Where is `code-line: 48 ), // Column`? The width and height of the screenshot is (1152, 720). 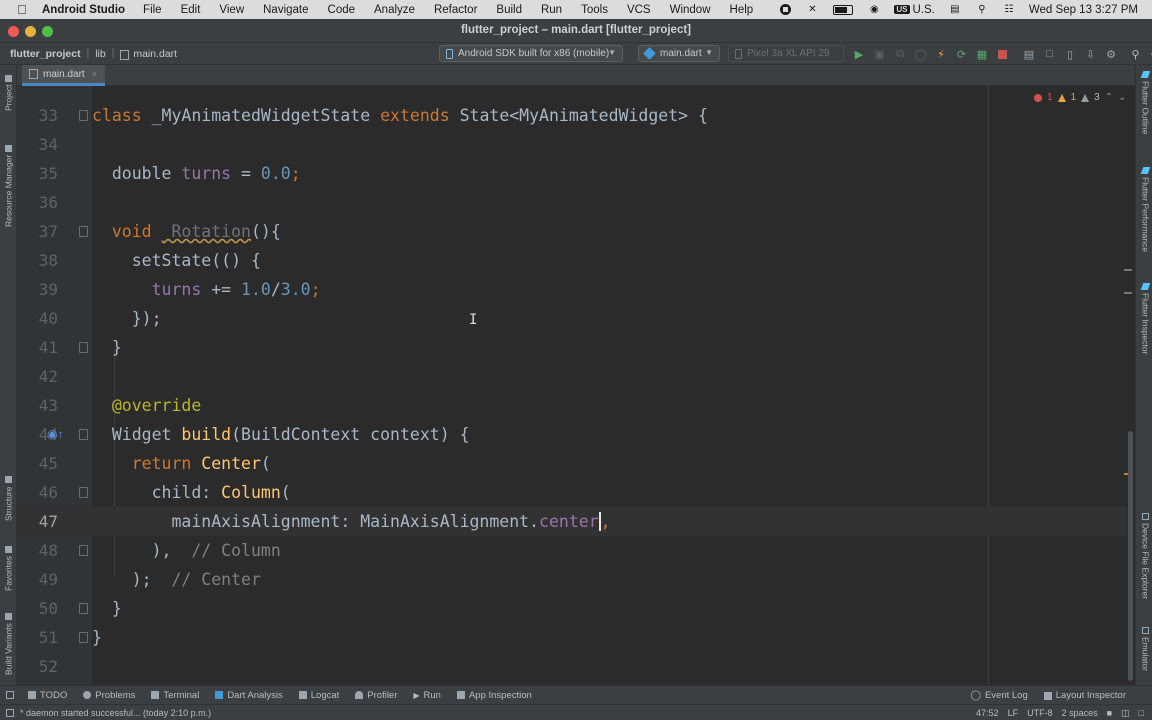 code-line: 48 ), // Column is located at coordinates (572, 550).